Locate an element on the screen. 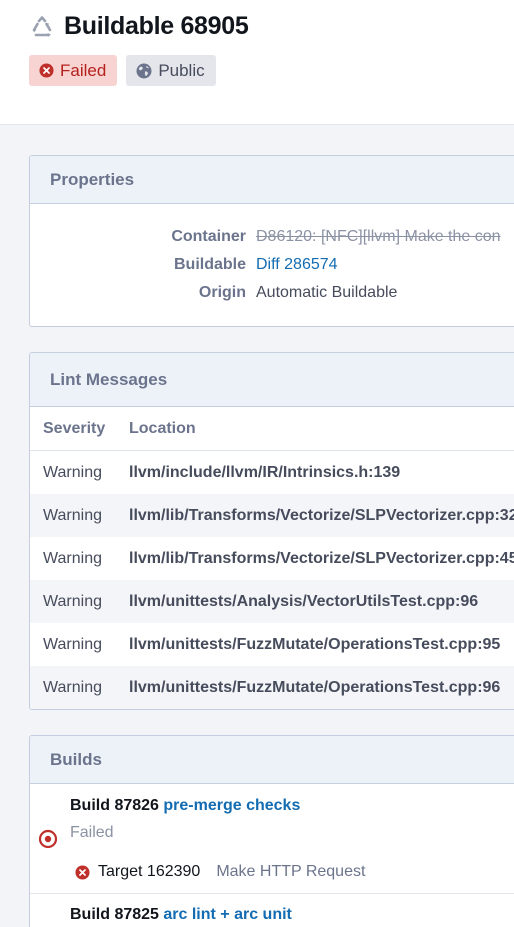  property-key: Origin is located at coordinates (222, 292).